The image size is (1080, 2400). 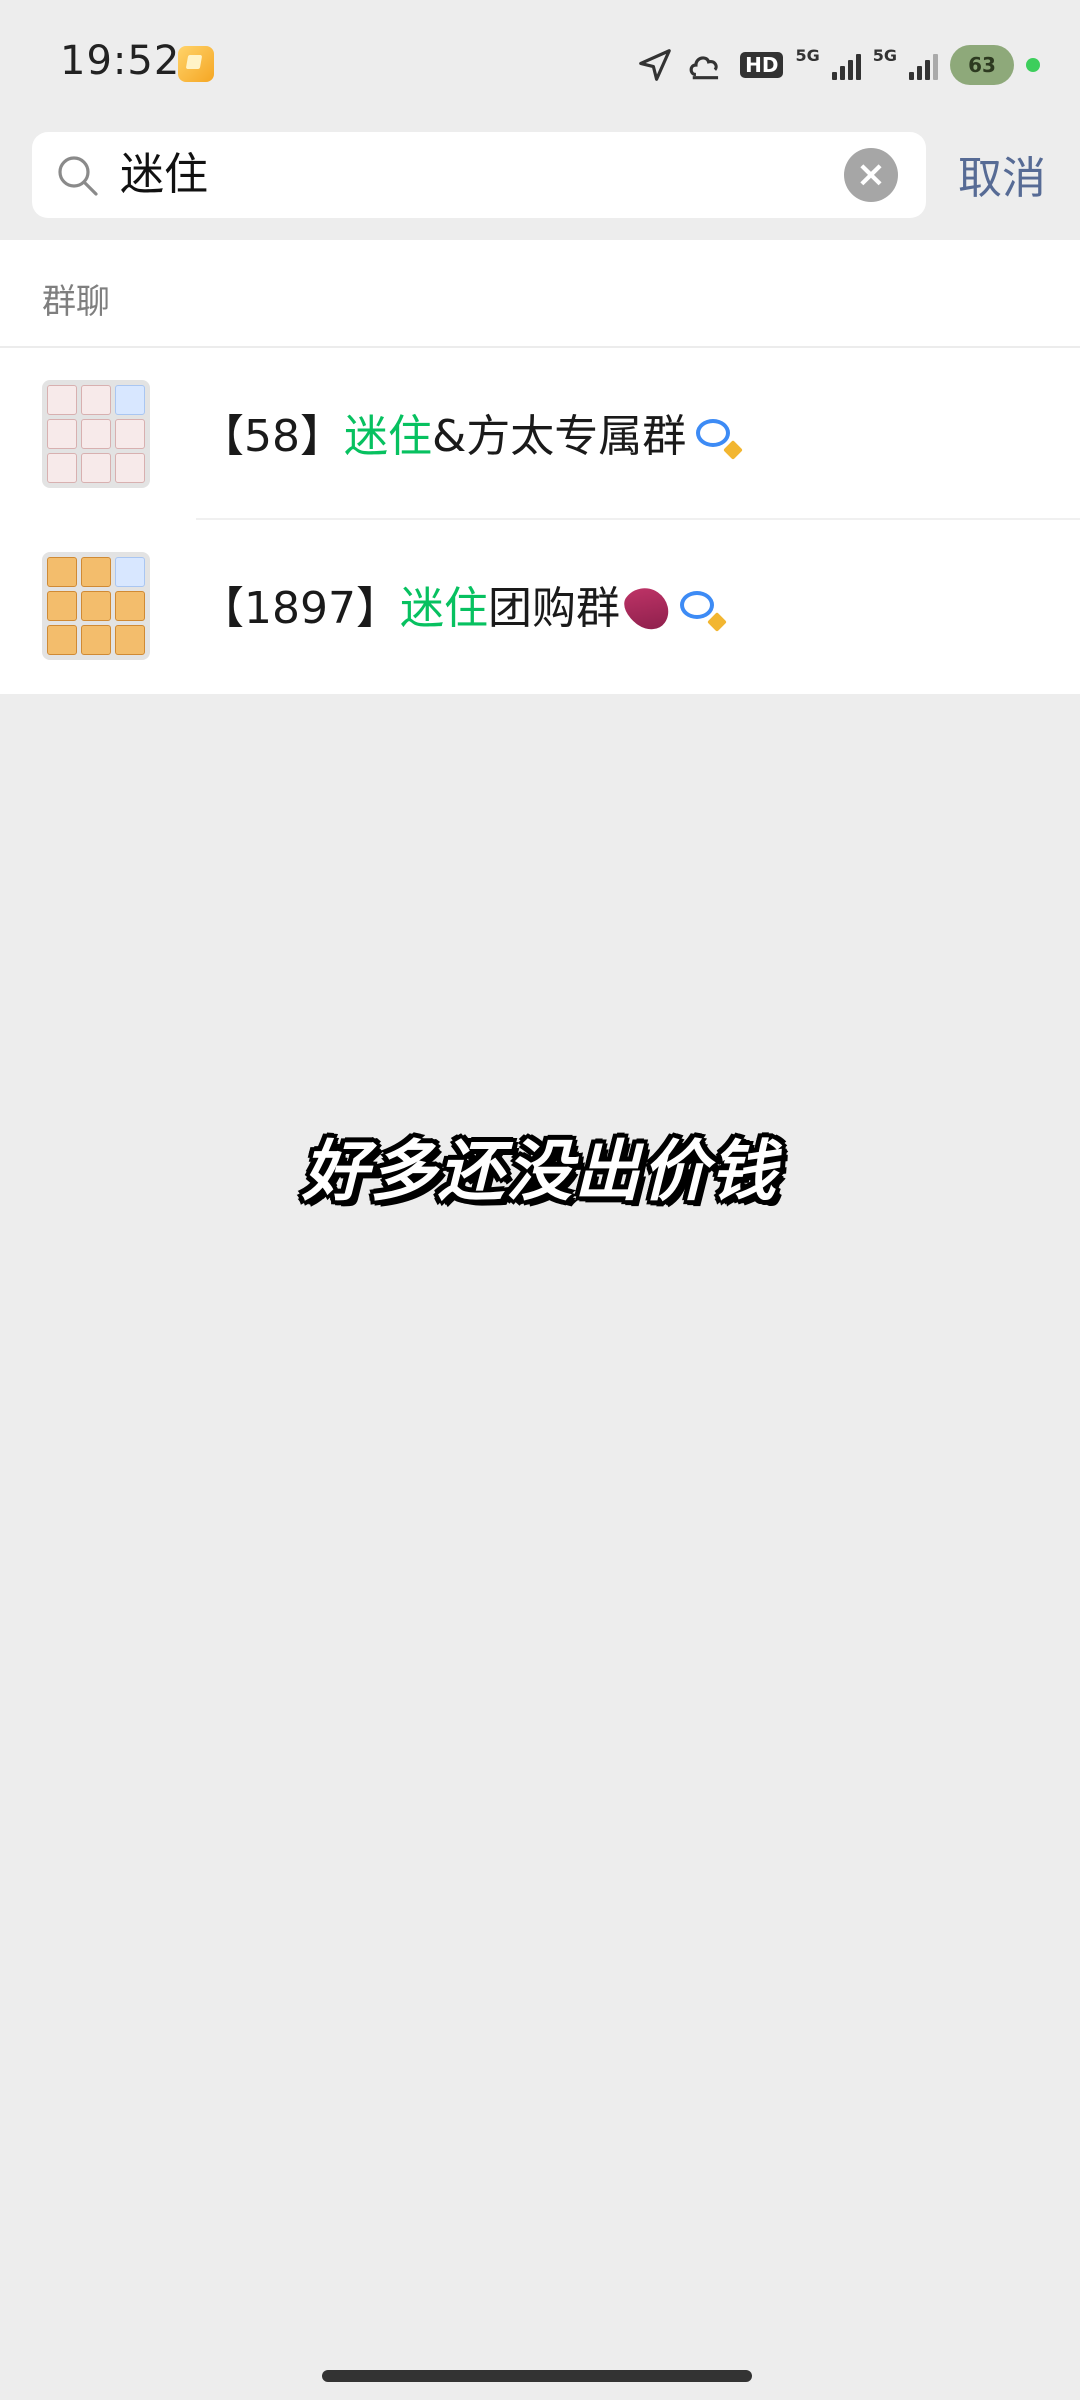 I want to click on privacy-indicator-dot, so click(x=1033, y=65).